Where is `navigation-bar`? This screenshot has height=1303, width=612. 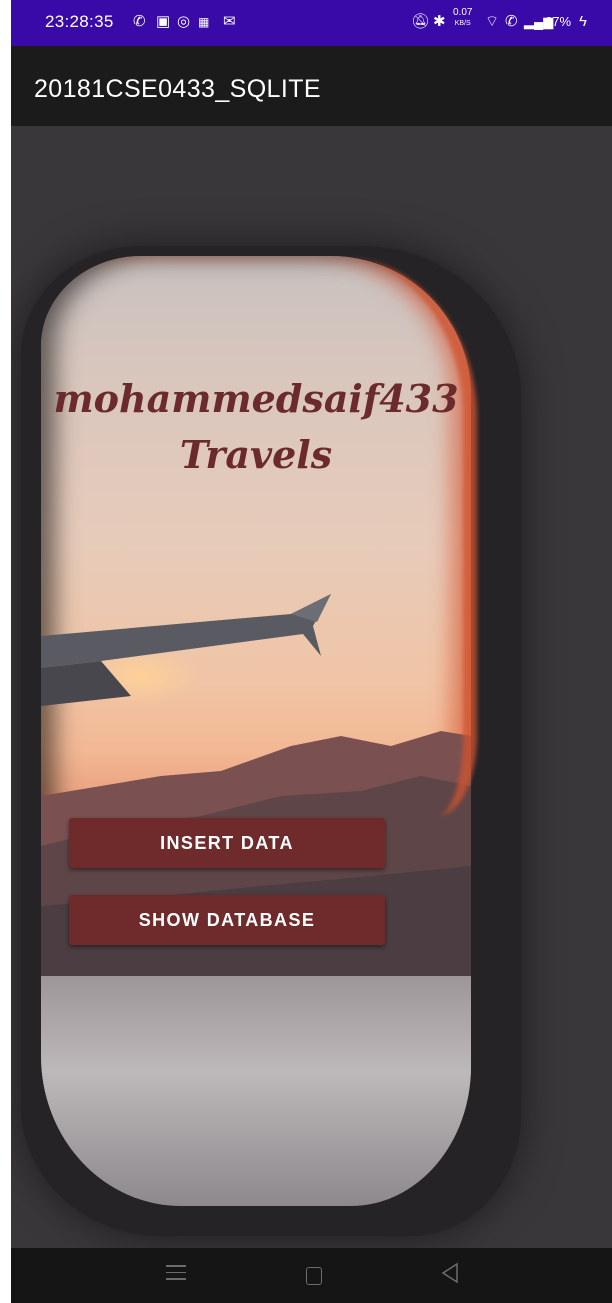
navigation-bar is located at coordinates (311, 1275).